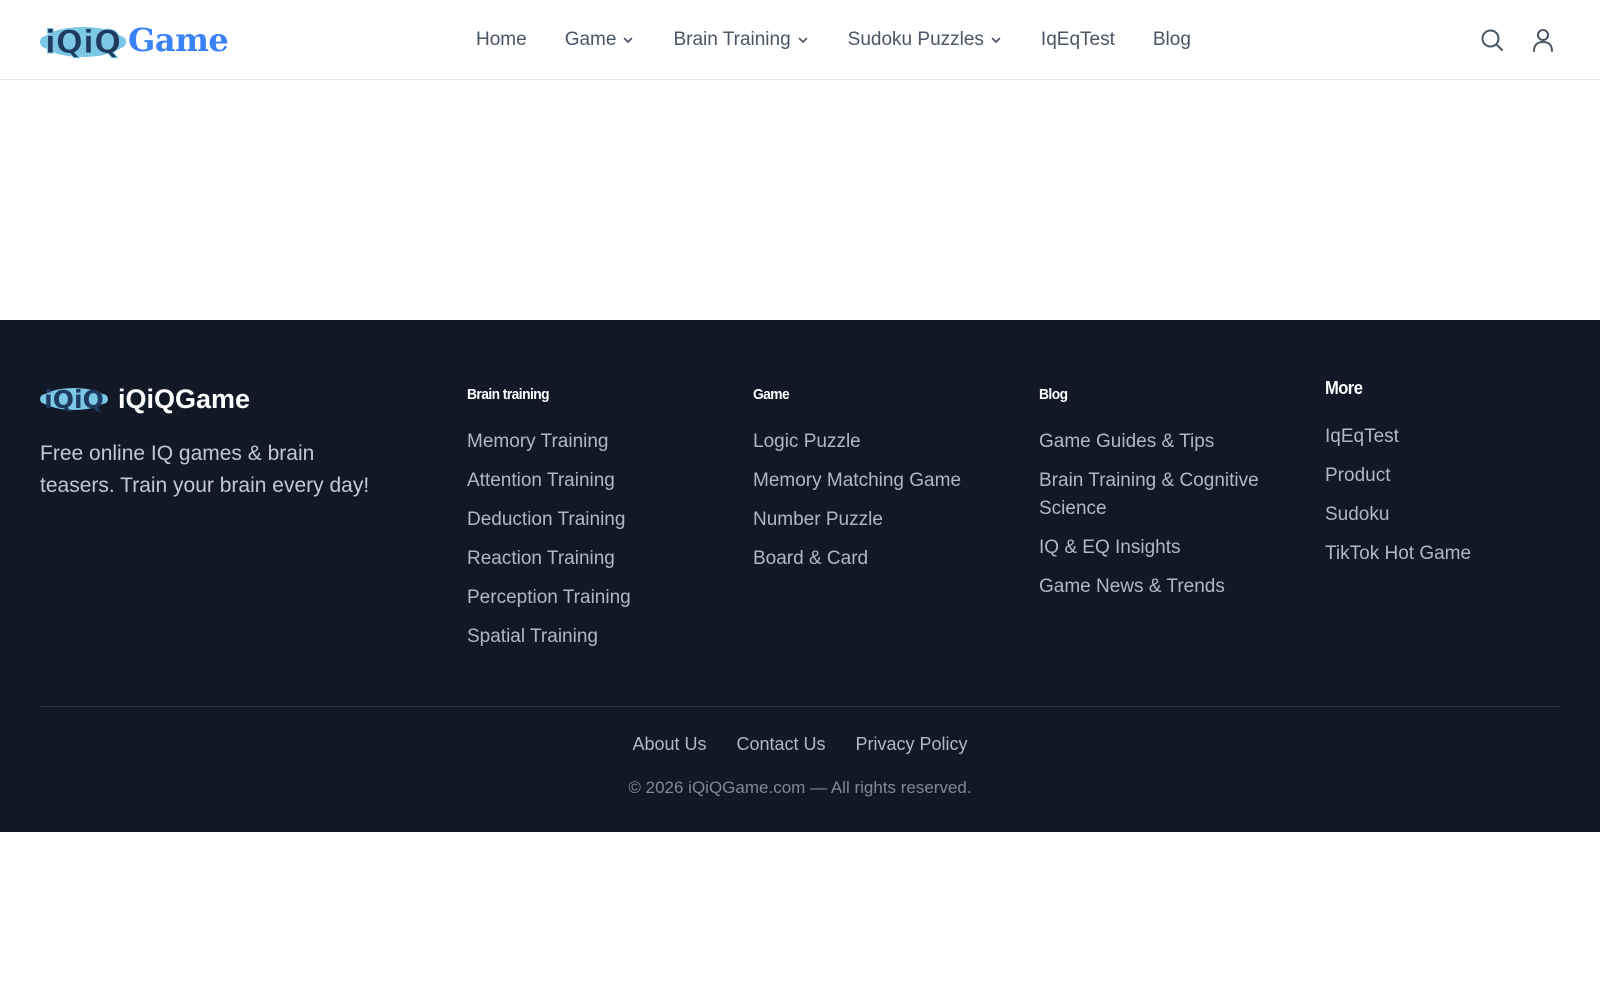 The height and width of the screenshot is (1000, 1600). I want to click on footer-brand: iQiQ iQiQGame, so click(145, 399).